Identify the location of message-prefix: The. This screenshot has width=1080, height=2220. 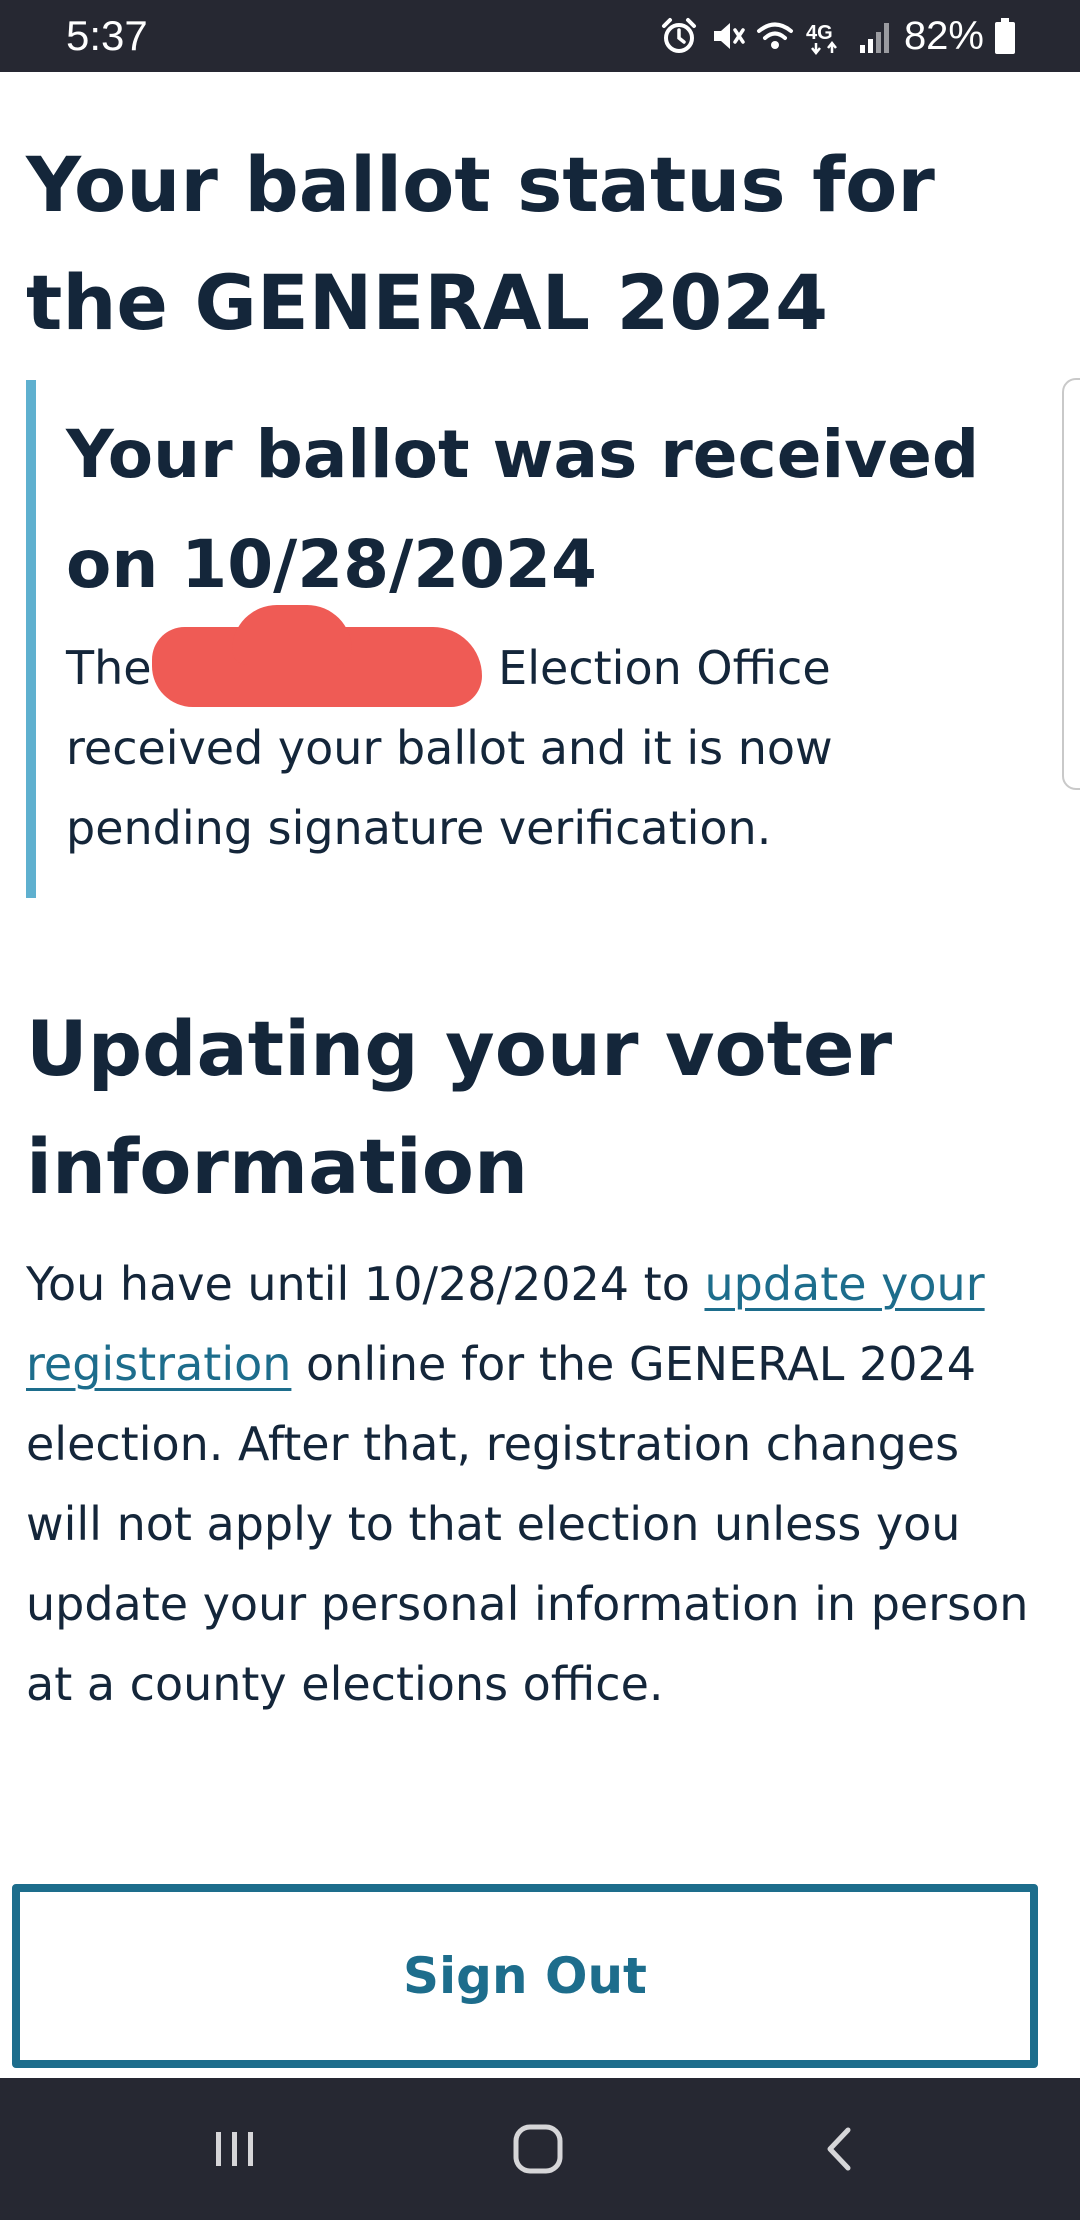
(109, 668).